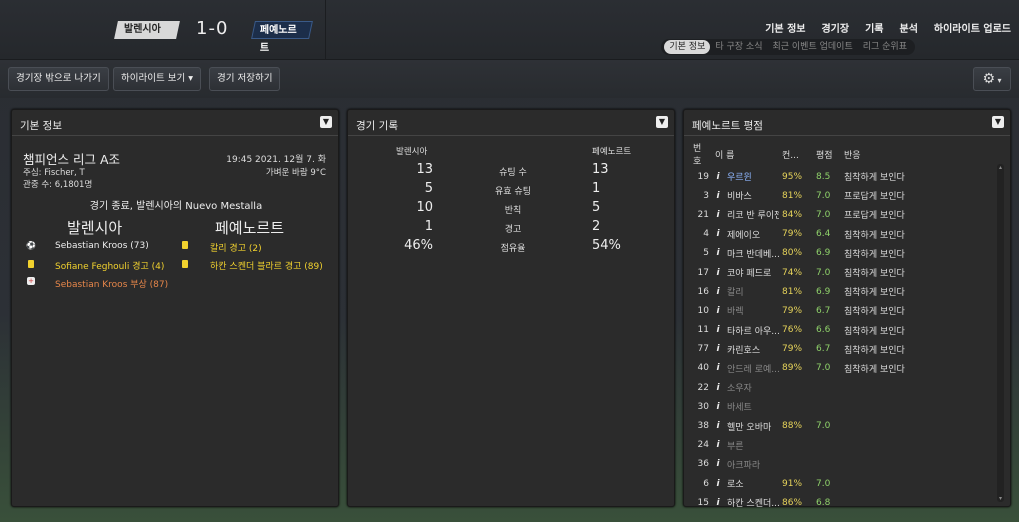  Describe the element at coordinates (799, 234) in the screenshot. I see `table-row: 4 i 제에이오 79% 6.4 침착하게 보인다` at that location.